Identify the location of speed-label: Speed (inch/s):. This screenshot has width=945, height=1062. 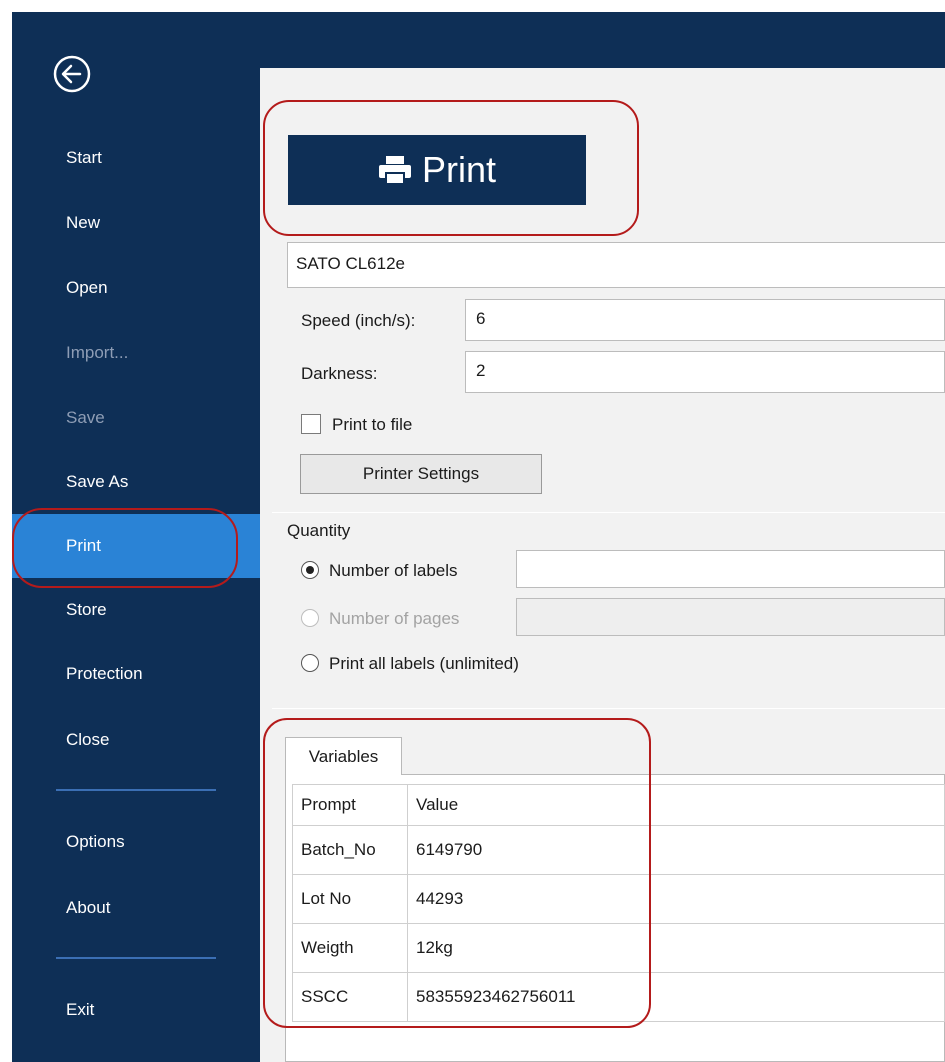
(358, 320).